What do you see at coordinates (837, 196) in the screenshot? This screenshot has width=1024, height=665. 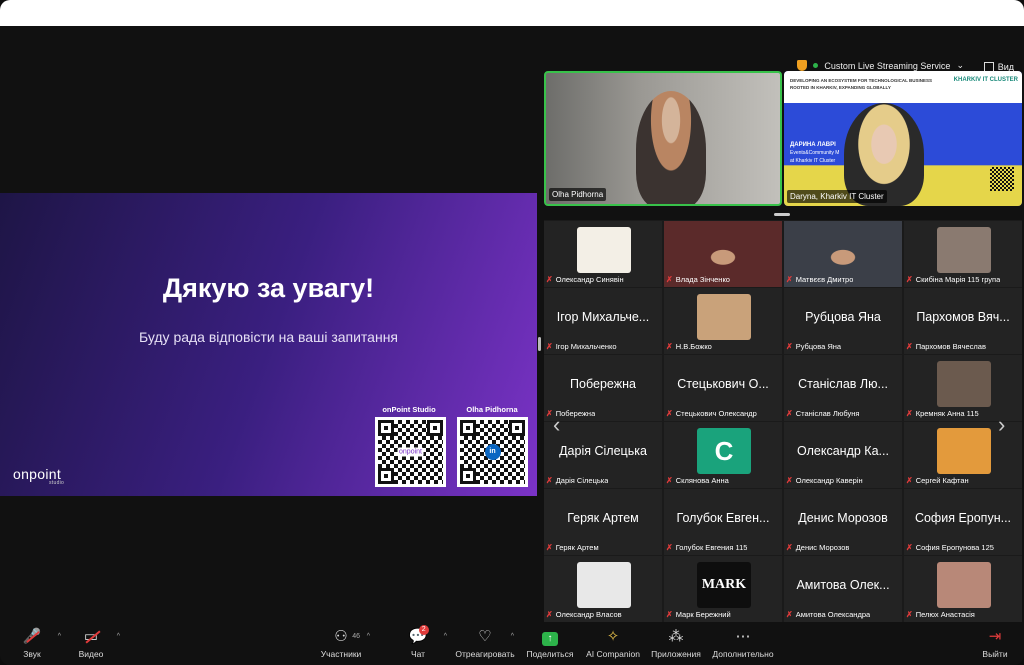 I see `video-name: Daryna, Kharkiv IT Cluster` at bounding box center [837, 196].